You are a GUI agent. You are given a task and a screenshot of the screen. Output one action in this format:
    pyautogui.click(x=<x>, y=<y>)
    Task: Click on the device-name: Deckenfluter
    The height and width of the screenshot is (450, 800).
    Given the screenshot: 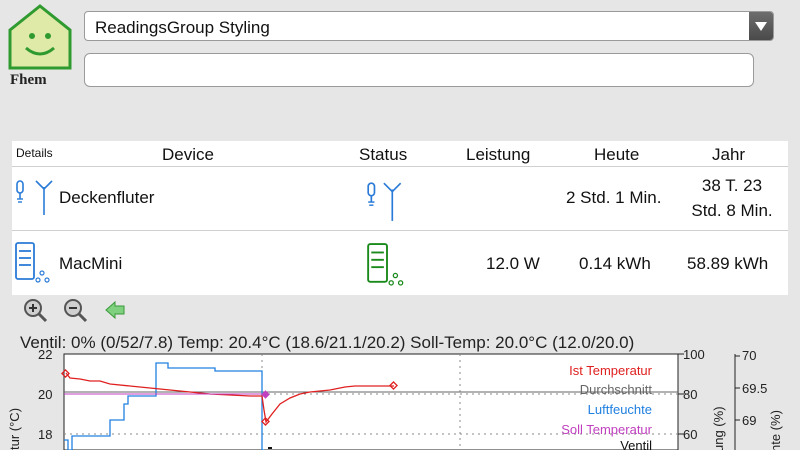 What is the action you would take?
    pyautogui.click(x=106, y=198)
    